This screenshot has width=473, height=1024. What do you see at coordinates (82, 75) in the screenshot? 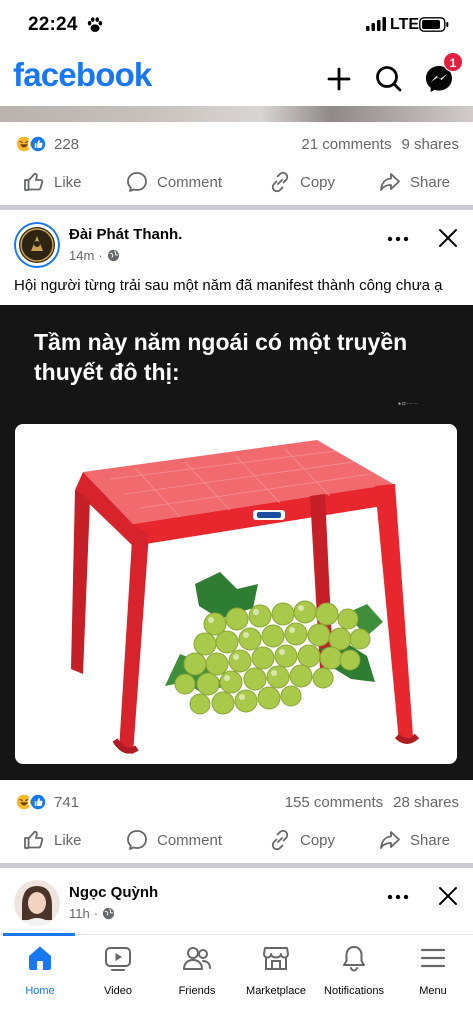
I see `facebook-logo: facebook` at bounding box center [82, 75].